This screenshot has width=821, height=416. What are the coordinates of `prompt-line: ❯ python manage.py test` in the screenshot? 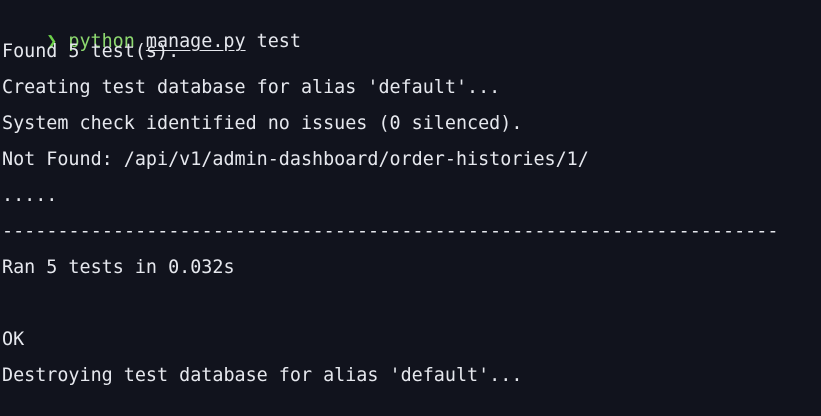 It's located at (151, 27).